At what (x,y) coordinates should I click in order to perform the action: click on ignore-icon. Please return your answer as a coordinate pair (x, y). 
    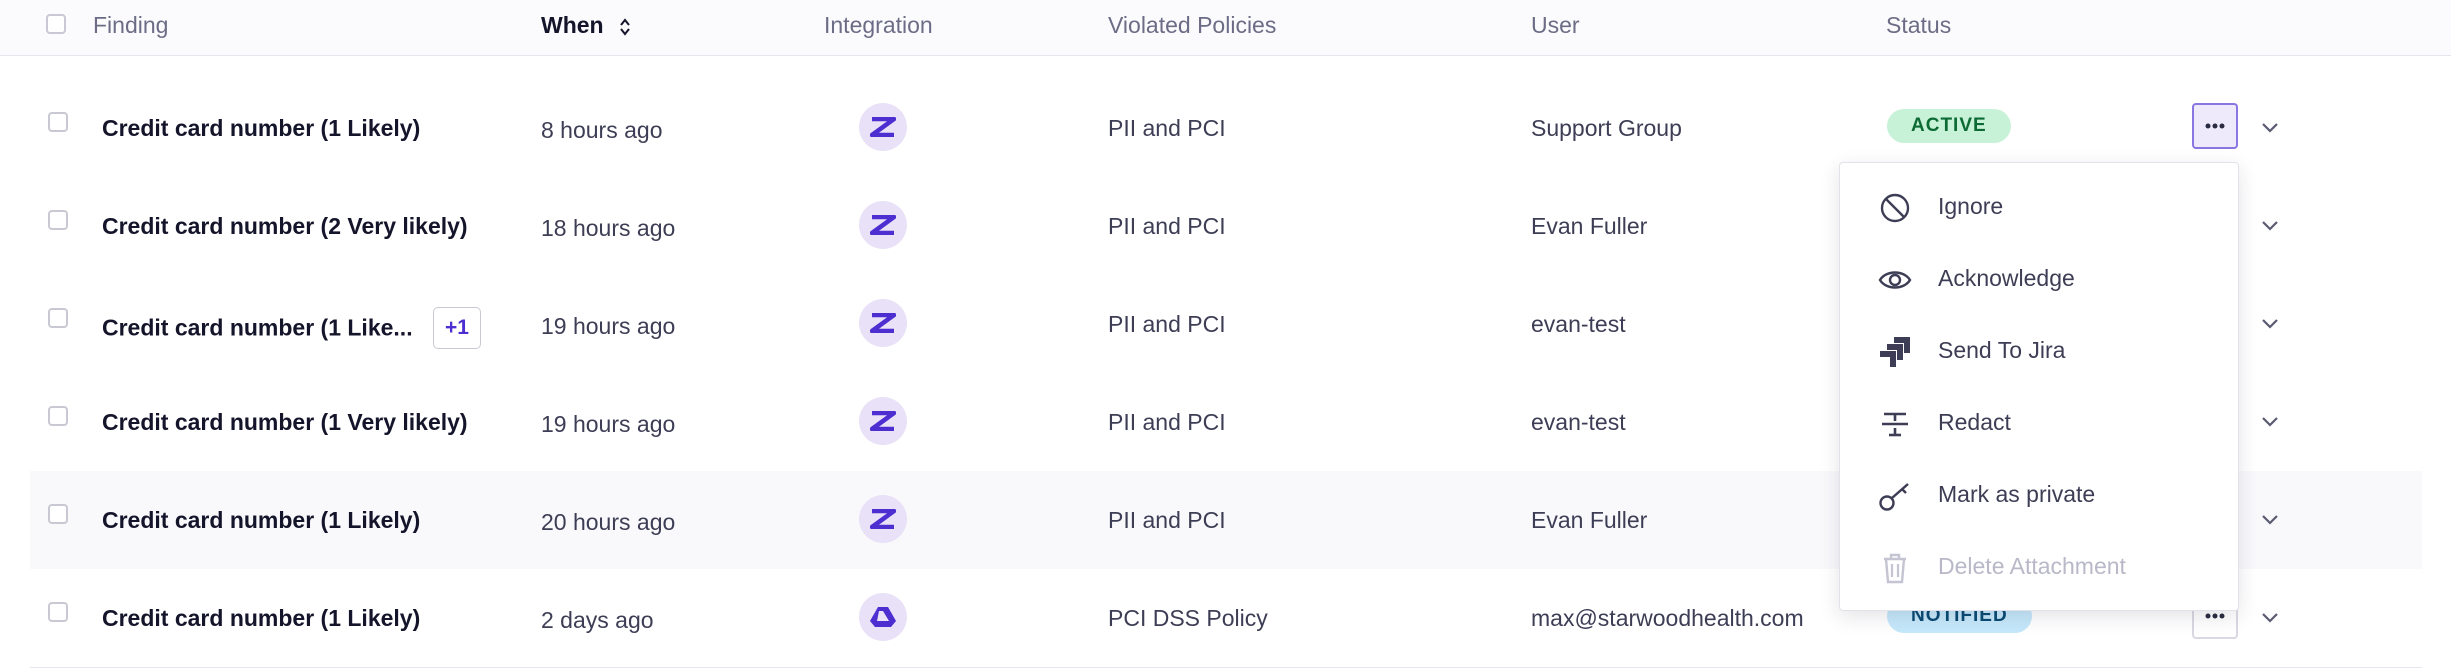
    Looking at the image, I should click on (1895, 208).